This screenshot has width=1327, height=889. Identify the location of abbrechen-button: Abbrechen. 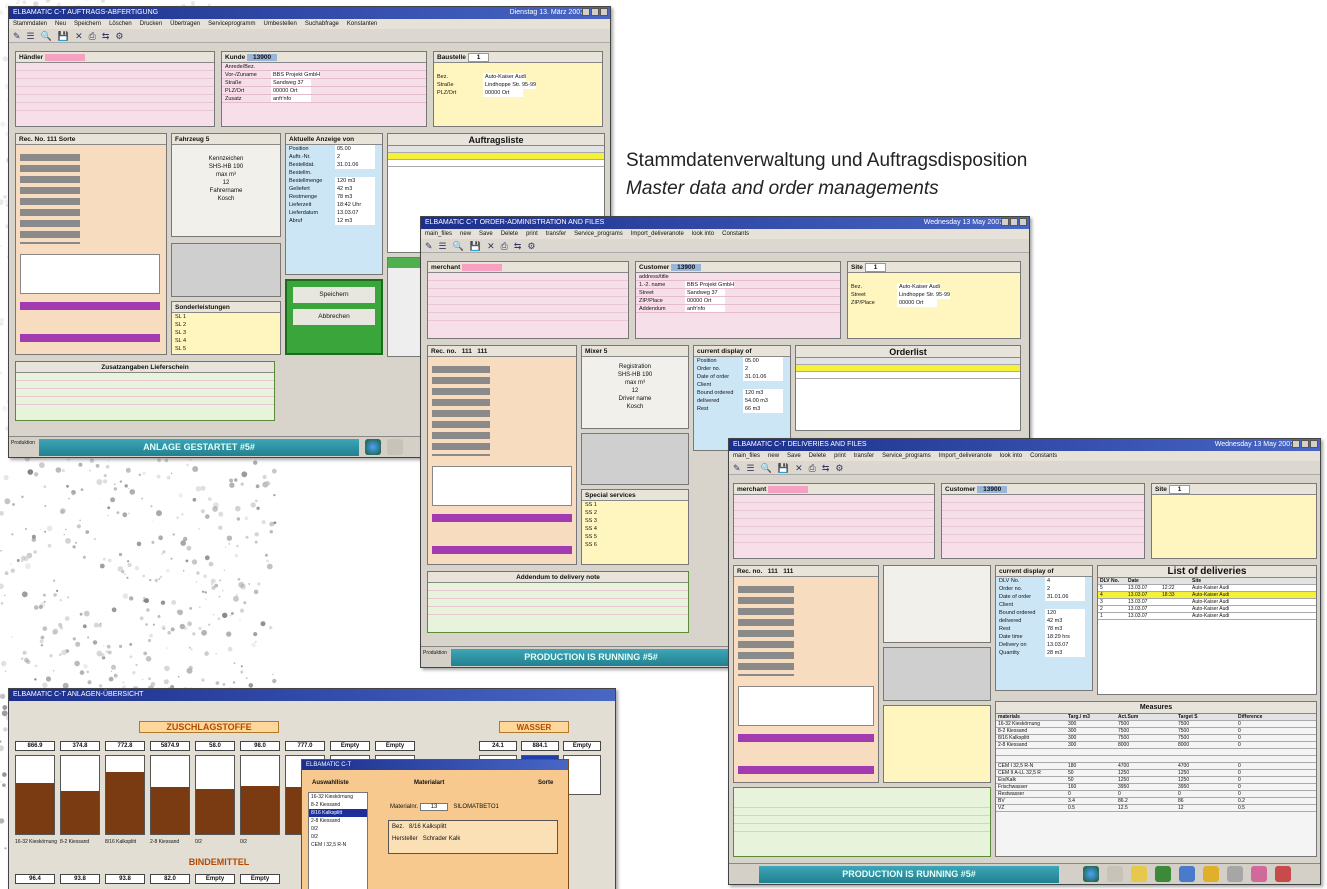
(334, 317).